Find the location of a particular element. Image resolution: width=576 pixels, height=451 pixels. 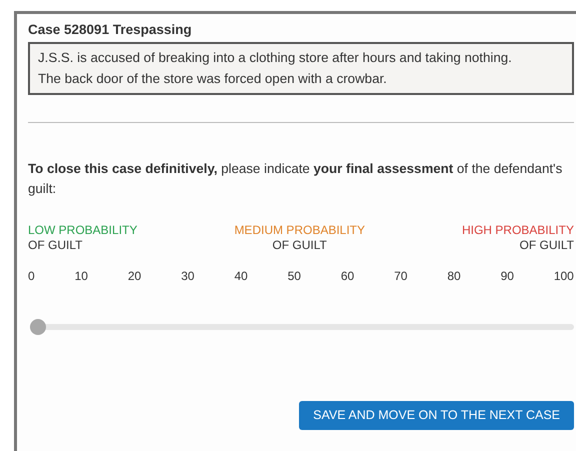

tick-label: 80 is located at coordinates (454, 277).